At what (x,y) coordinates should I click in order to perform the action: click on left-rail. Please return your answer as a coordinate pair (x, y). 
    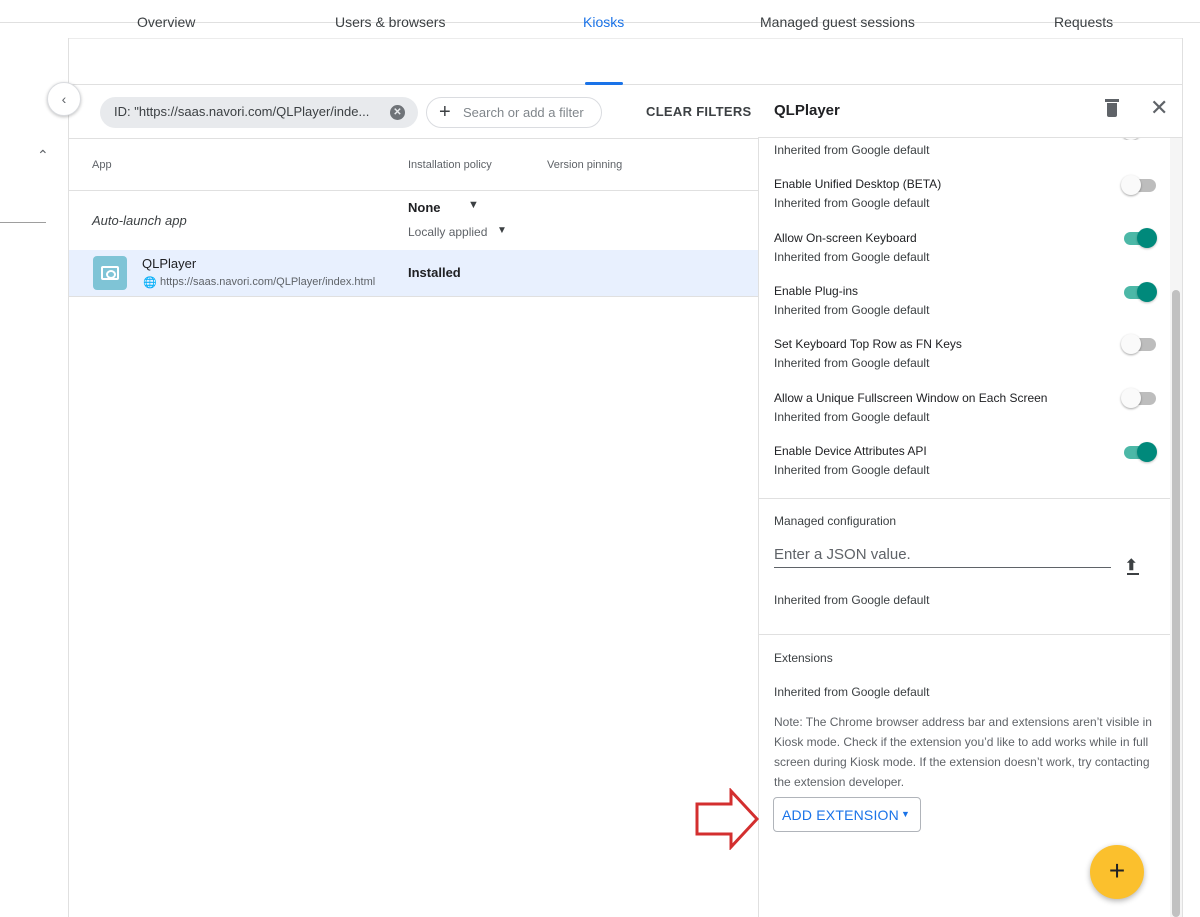
    Looking at the image, I should click on (34, 477).